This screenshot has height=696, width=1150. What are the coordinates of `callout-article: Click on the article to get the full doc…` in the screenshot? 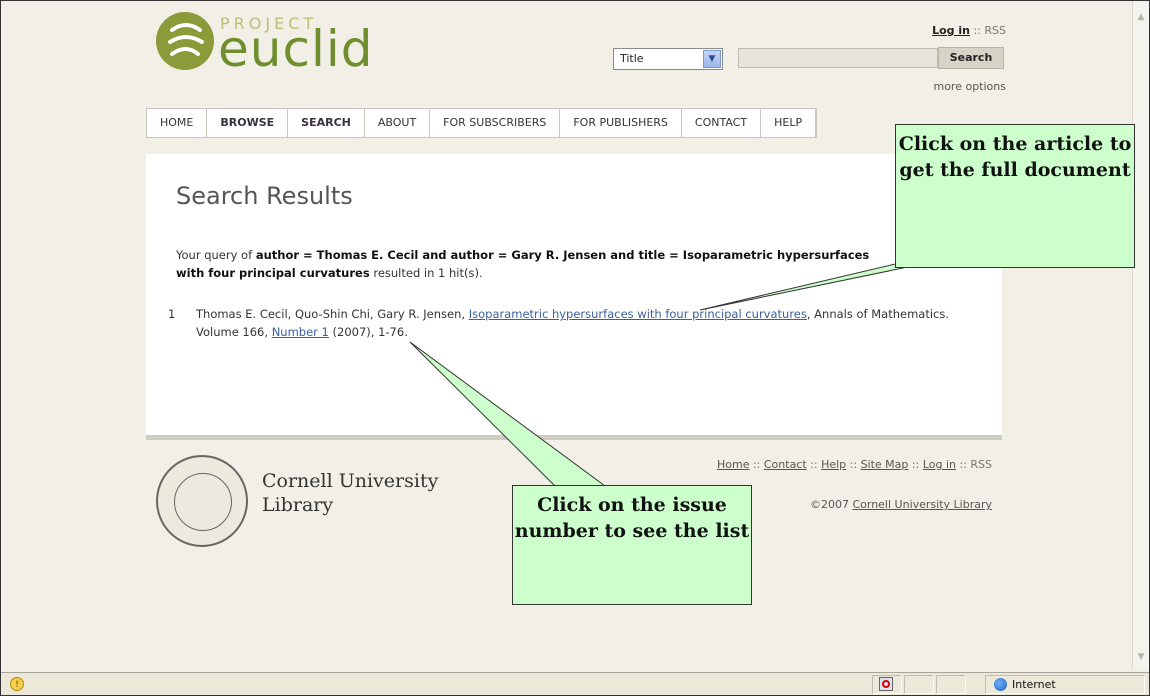 It's located at (1015, 196).